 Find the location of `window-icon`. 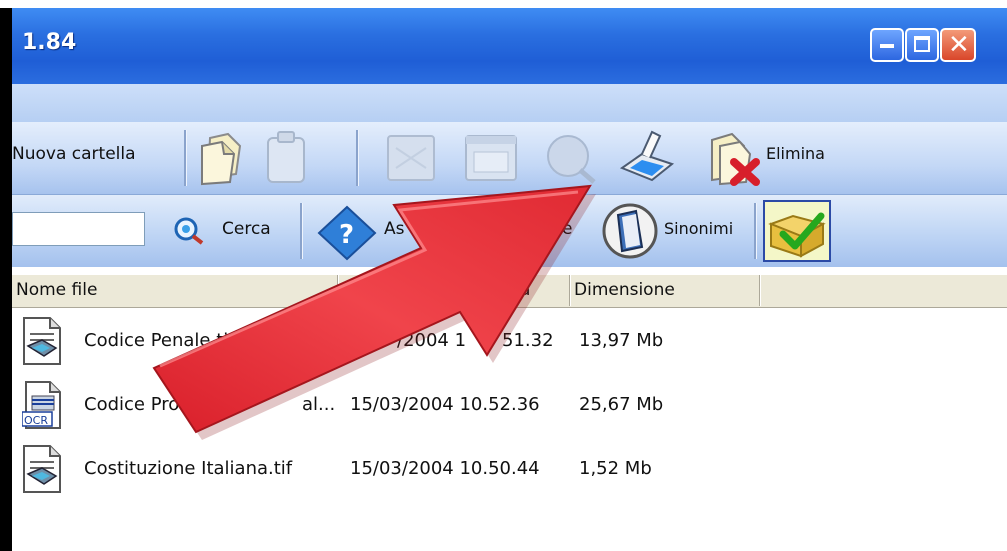

window-icon is located at coordinates (490, 157).